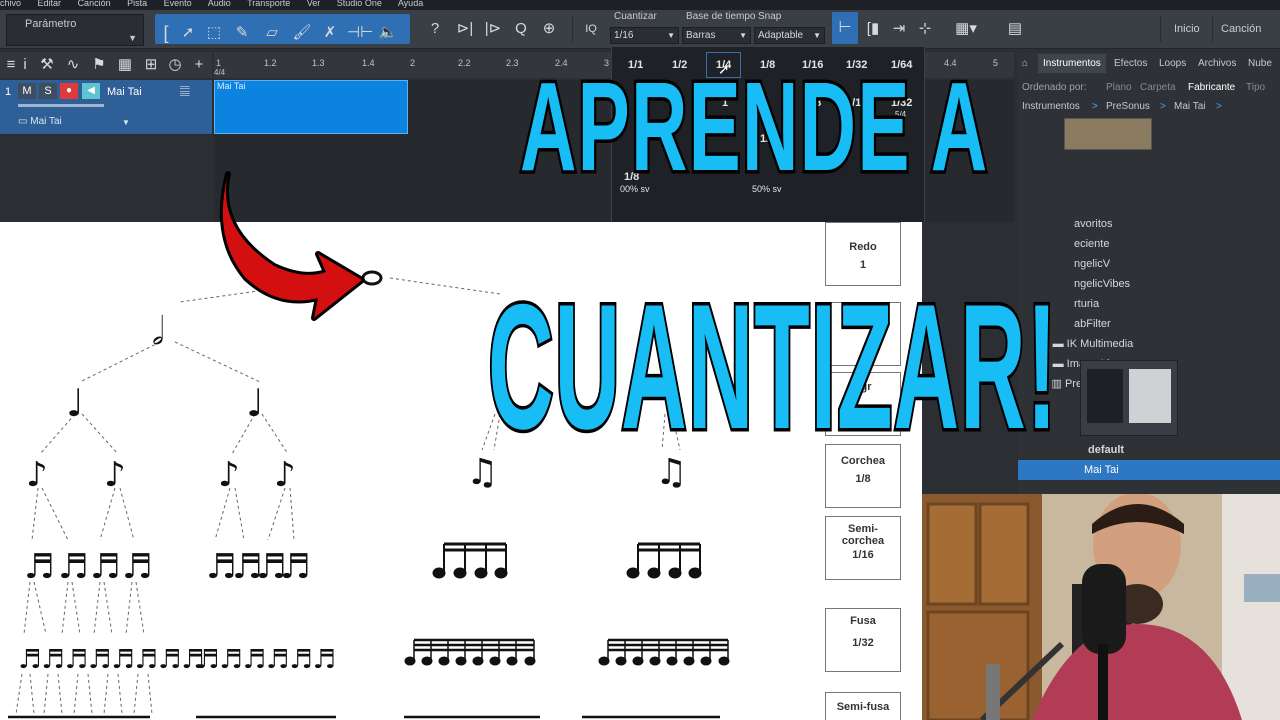 Image resolution: width=1280 pixels, height=720 pixels. What do you see at coordinates (1260, 63) in the screenshot?
I see `tab-cloud: Nube` at bounding box center [1260, 63].